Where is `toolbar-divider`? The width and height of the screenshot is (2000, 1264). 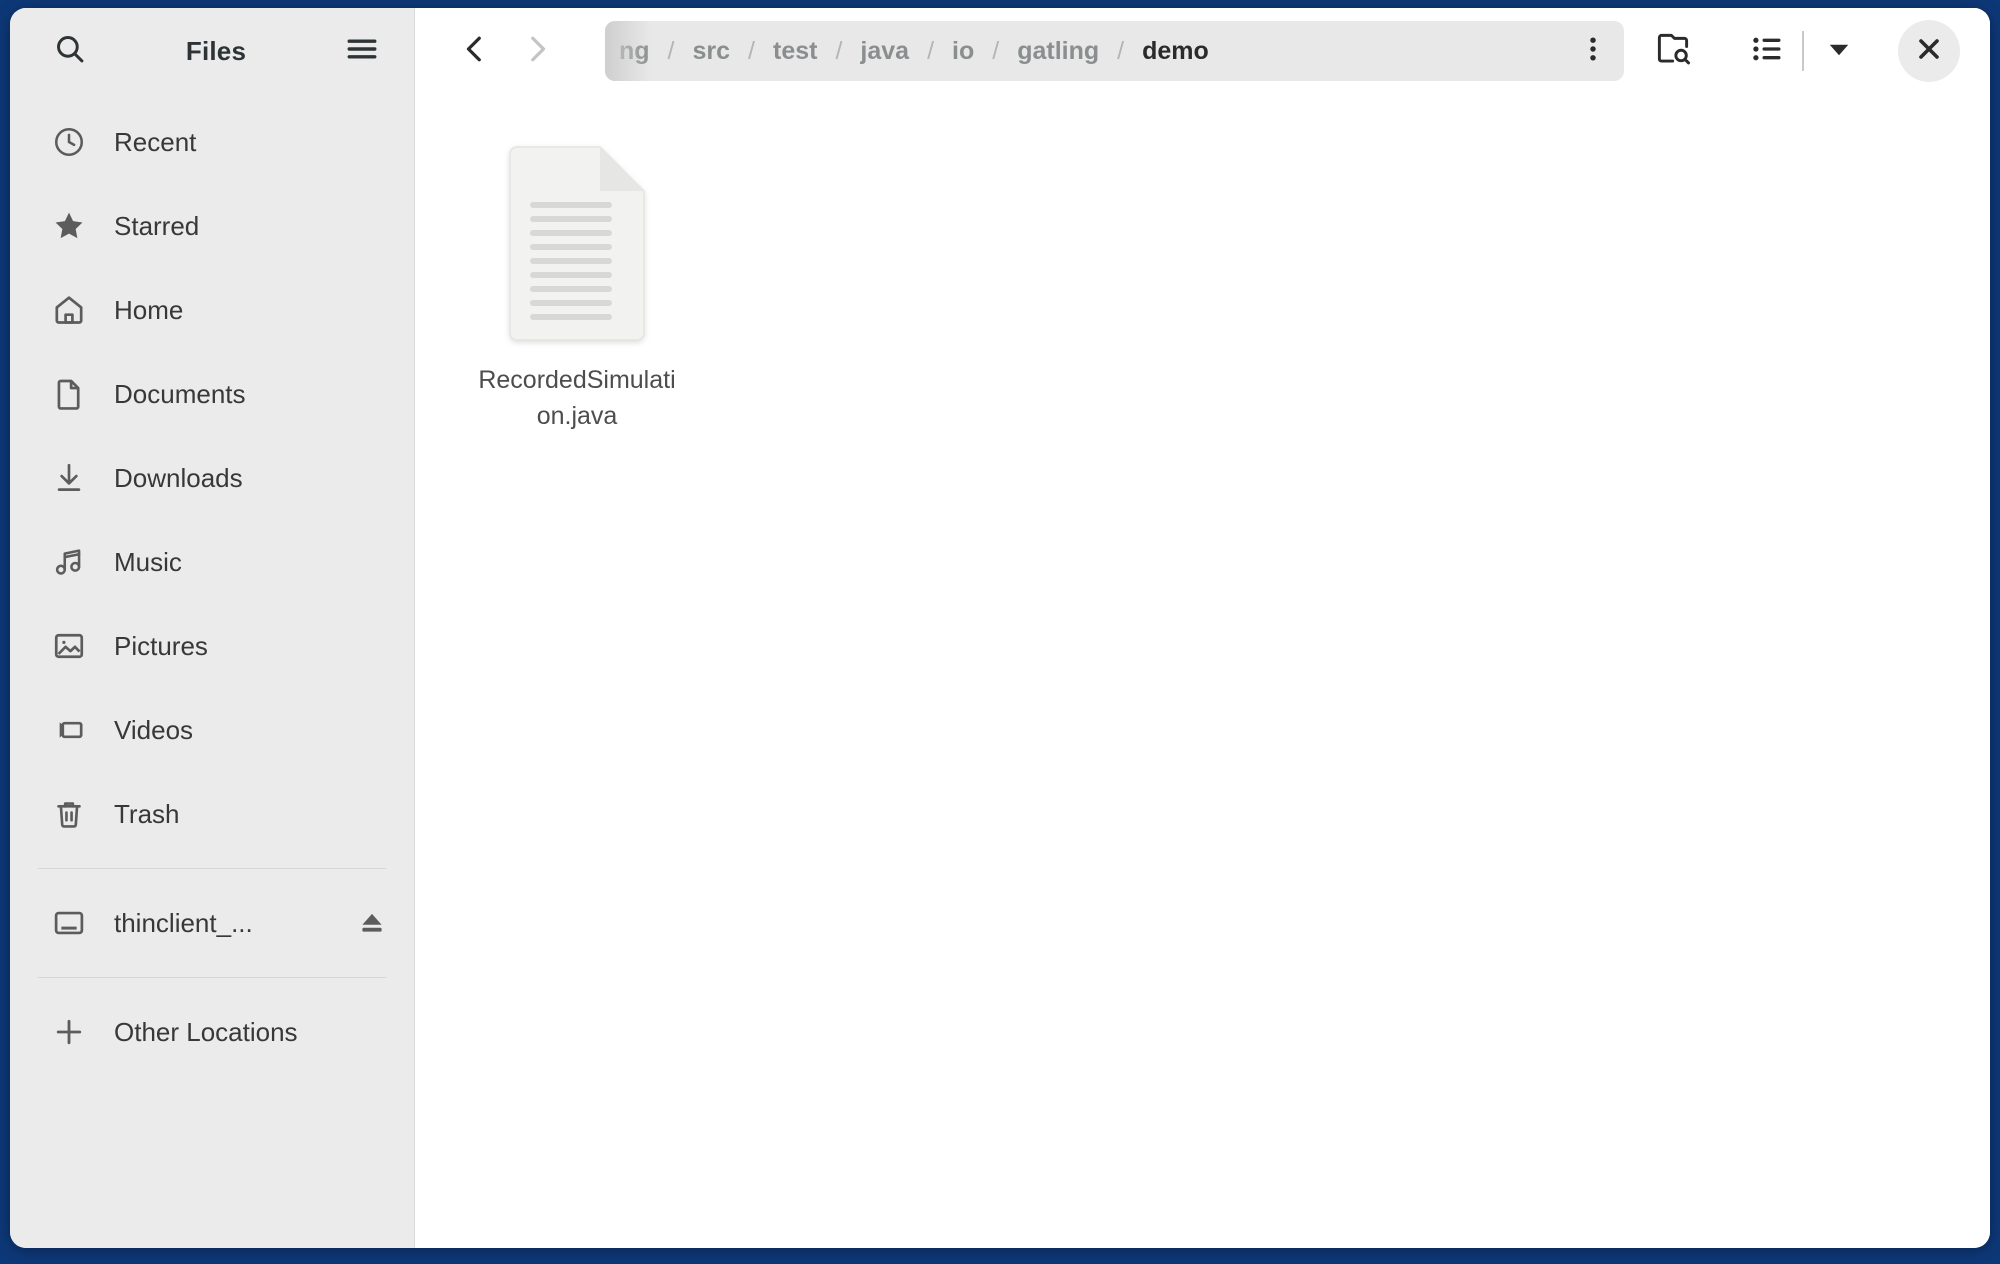 toolbar-divider is located at coordinates (1803, 51).